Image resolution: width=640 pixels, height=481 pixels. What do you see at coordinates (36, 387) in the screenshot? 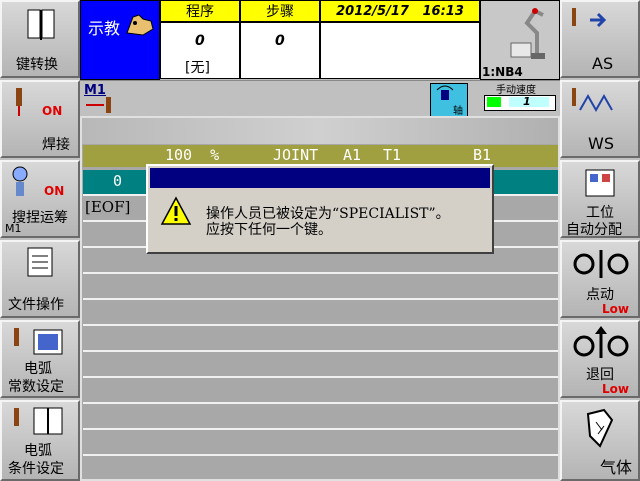
I see `arc-constant-label-2: 常数设定` at bounding box center [36, 387].